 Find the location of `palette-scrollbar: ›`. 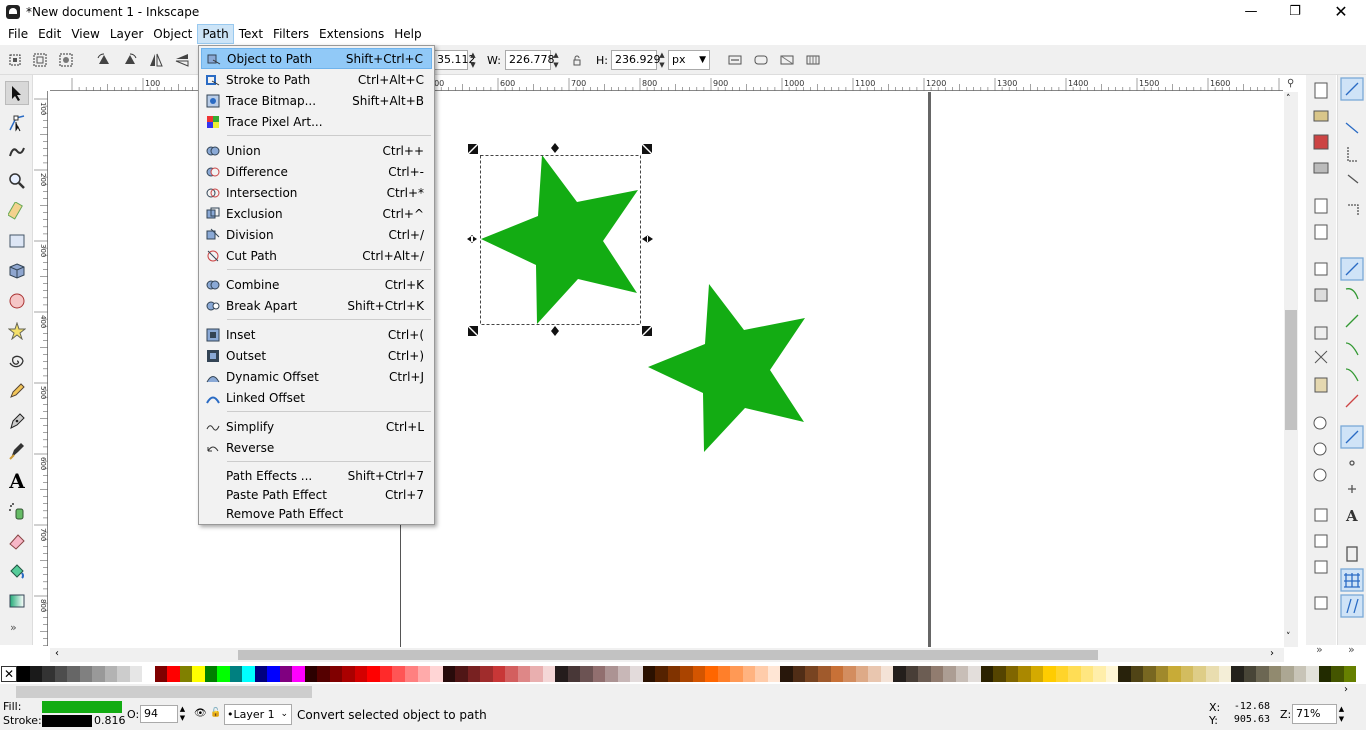

palette-scrollbar: › is located at coordinates (683, 692).